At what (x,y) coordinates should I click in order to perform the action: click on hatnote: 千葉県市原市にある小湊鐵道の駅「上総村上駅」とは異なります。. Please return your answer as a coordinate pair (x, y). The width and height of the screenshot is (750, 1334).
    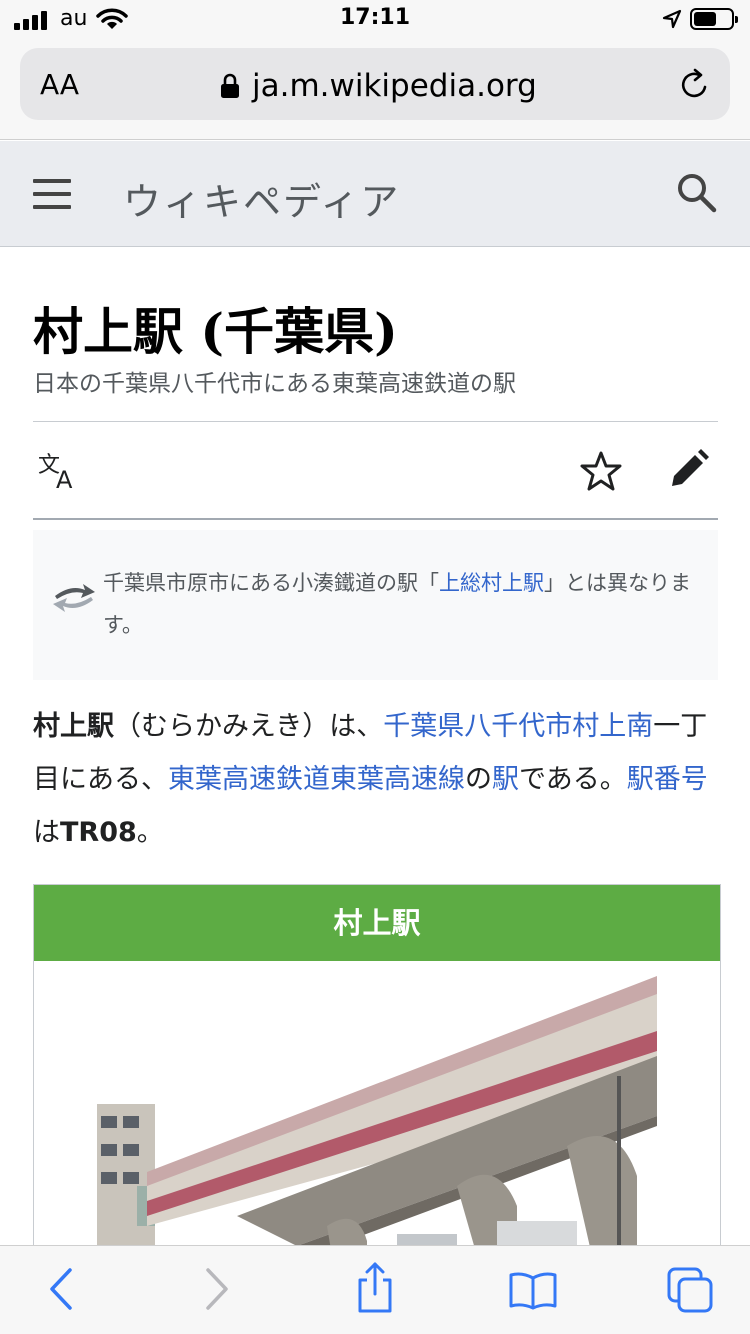
    Looking at the image, I should click on (375, 605).